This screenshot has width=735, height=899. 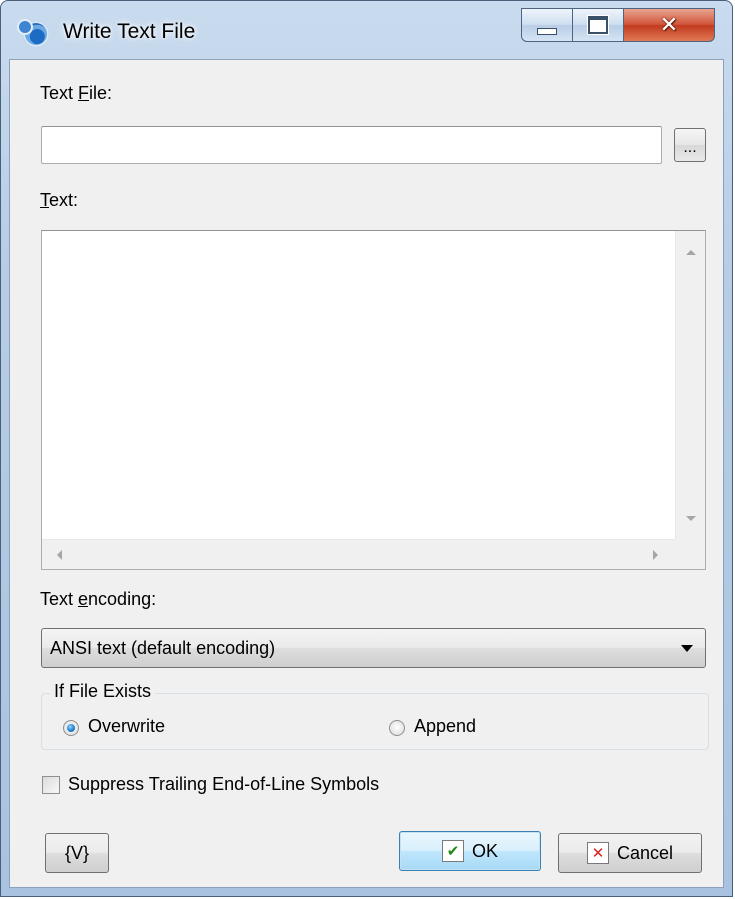 What do you see at coordinates (223, 784) in the screenshot?
I see `suppress-eol-label: Suppress Trailing End-of-Line Symbols` at bounding box center [223, 784].